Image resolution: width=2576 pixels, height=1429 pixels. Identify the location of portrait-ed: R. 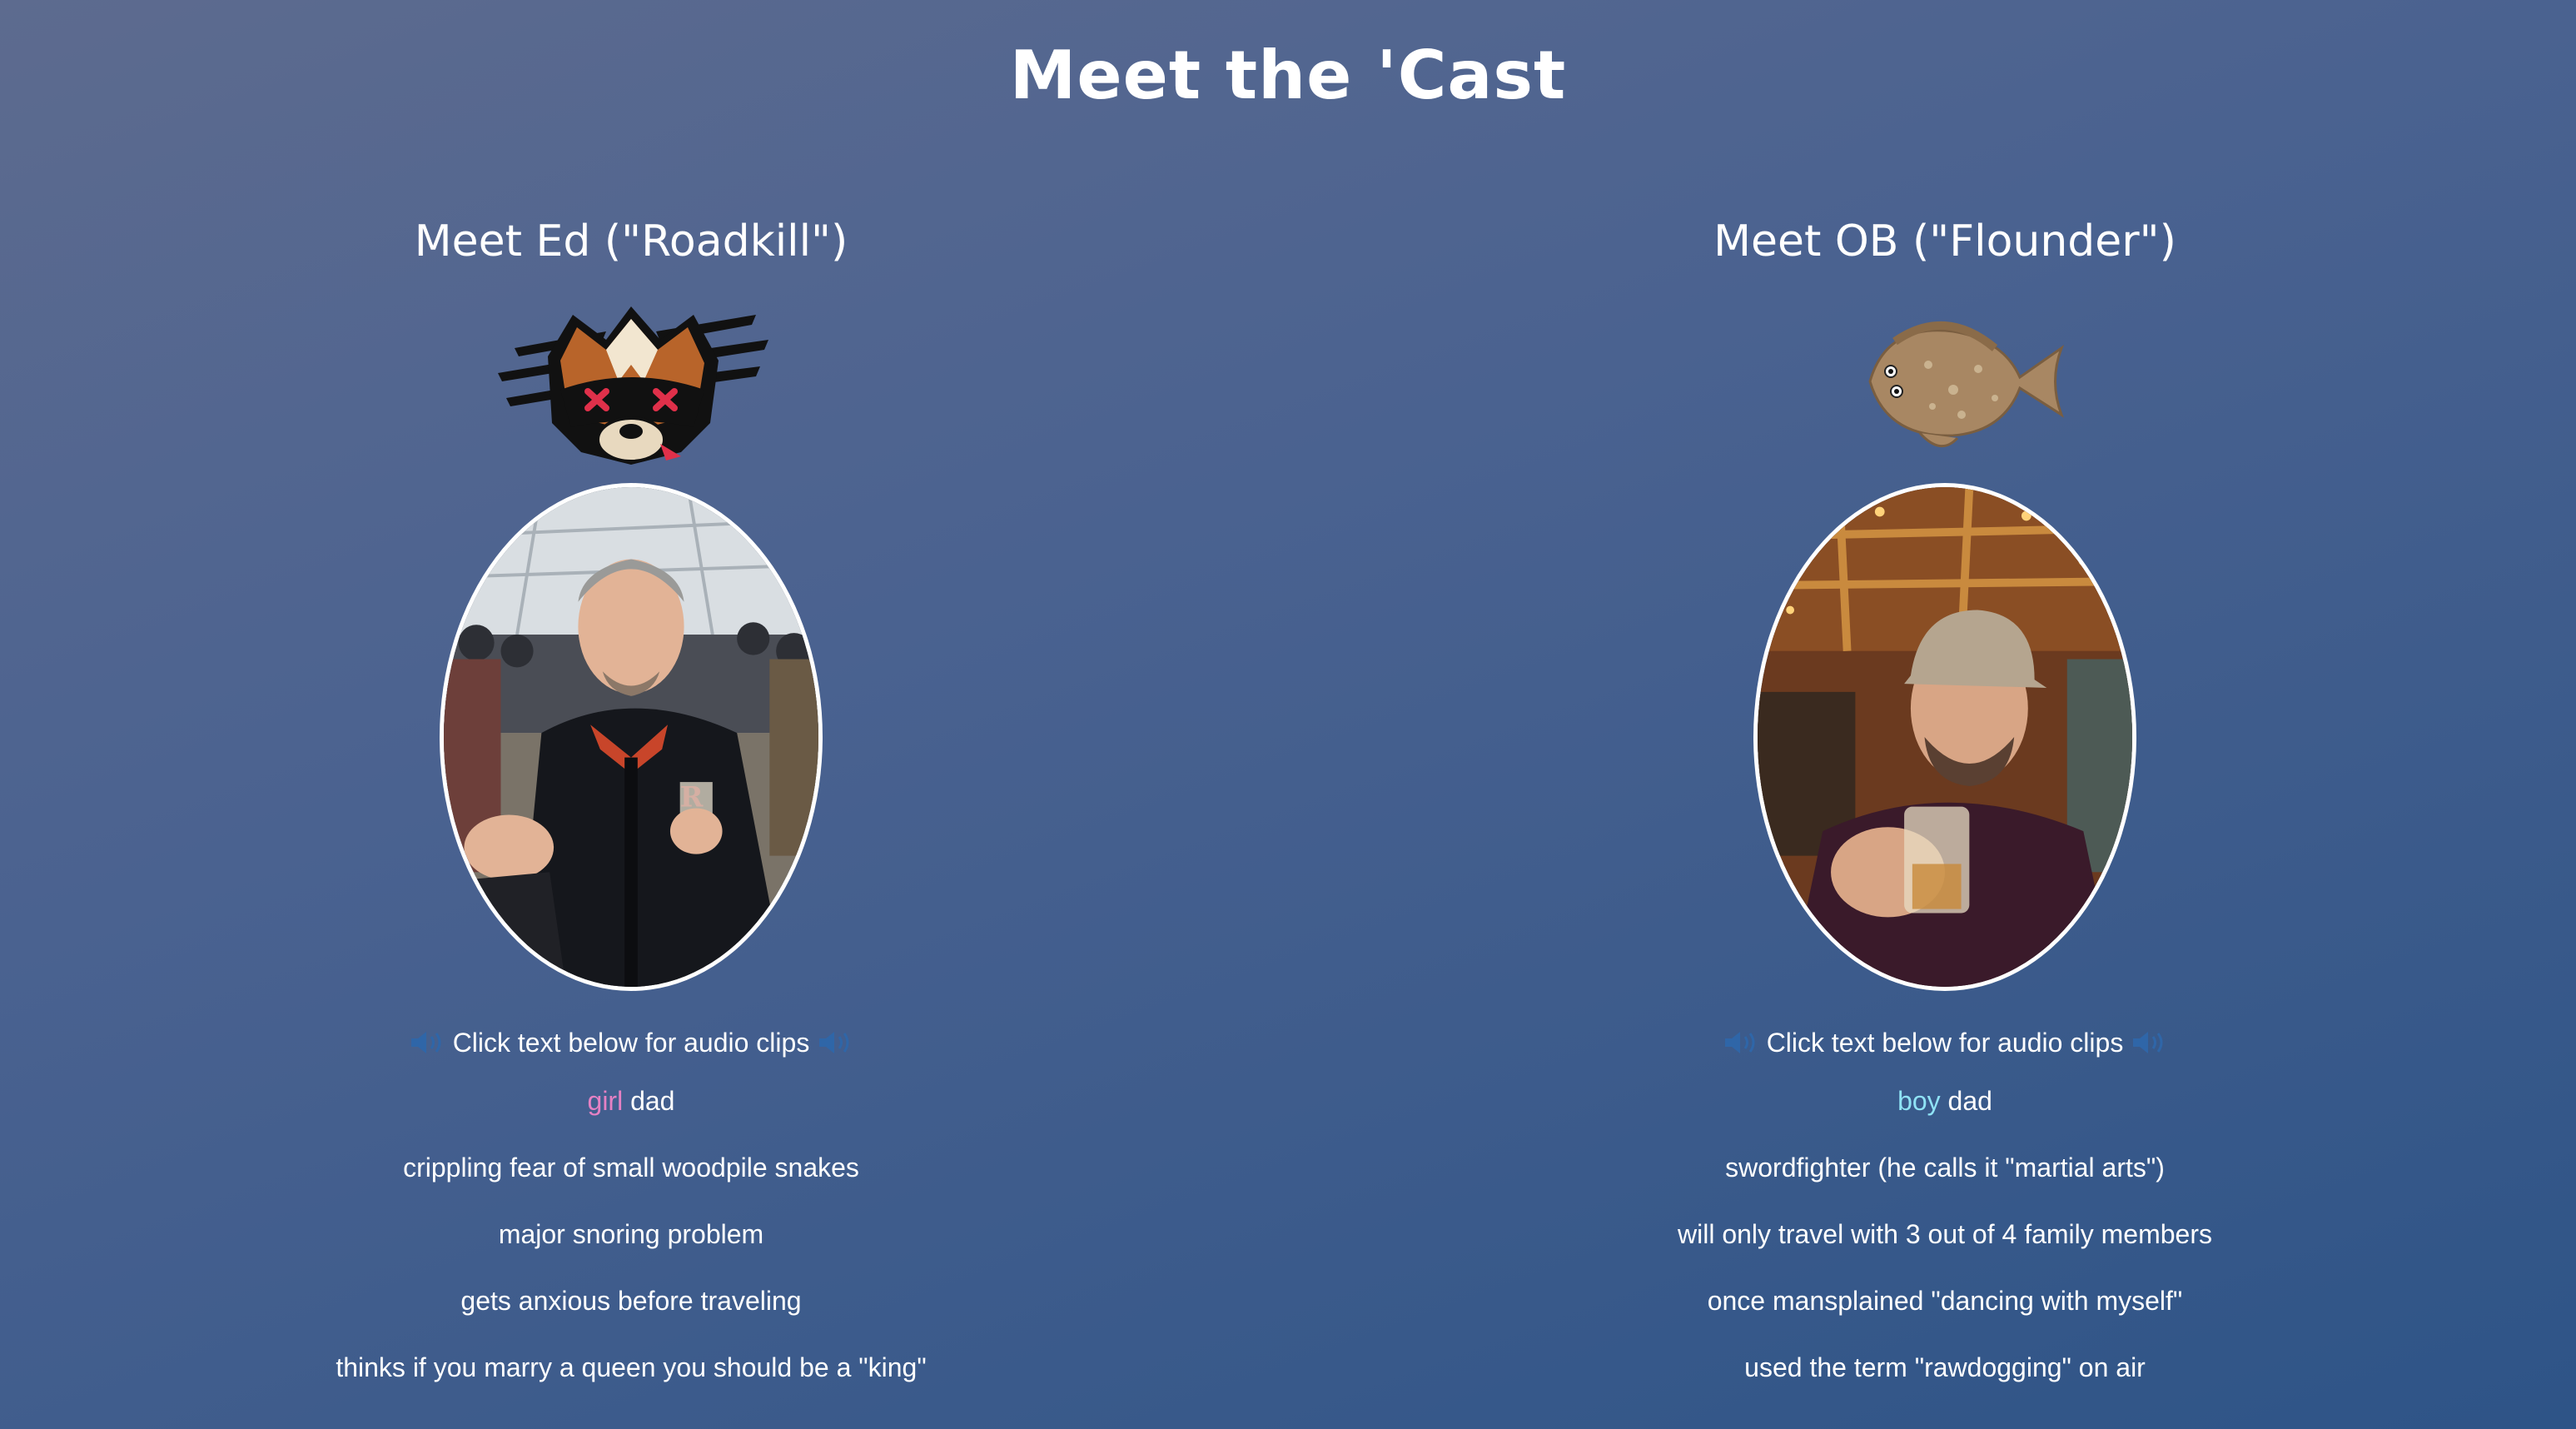
(631, 737).